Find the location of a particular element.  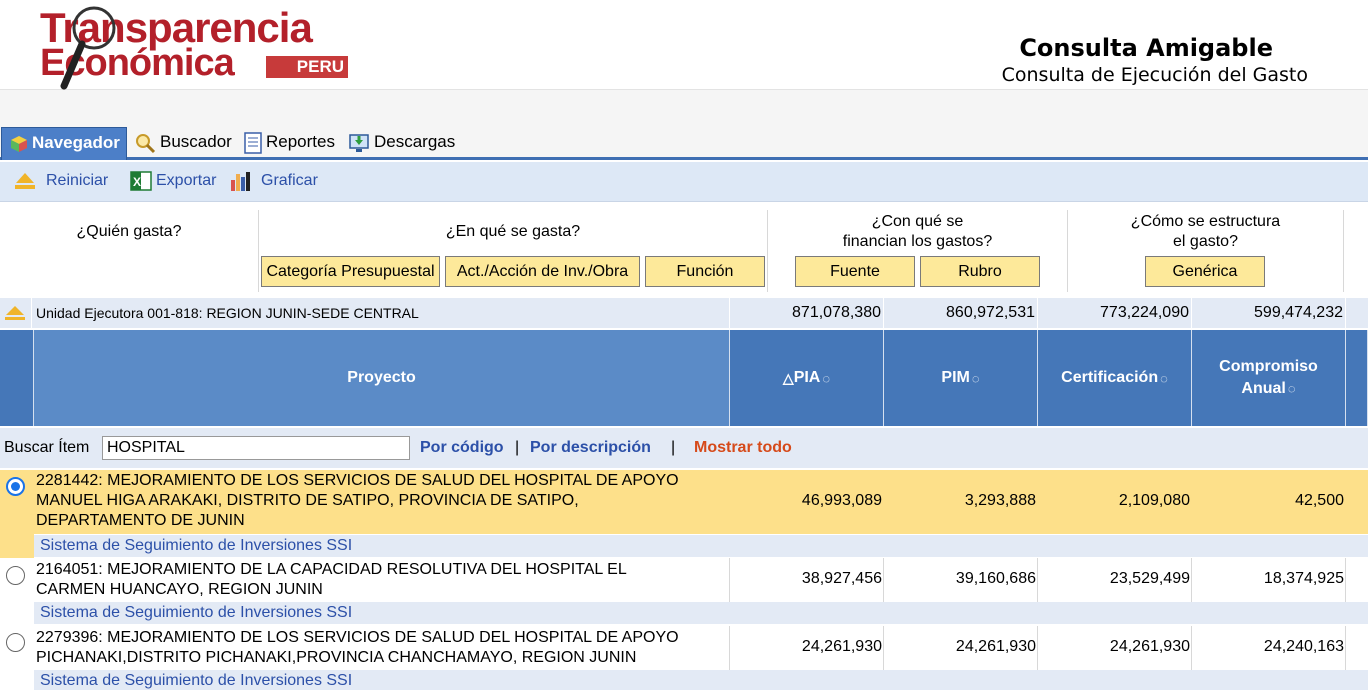

en-que-label: ¿En qué se gasta? is located at coordinates (513, 231).